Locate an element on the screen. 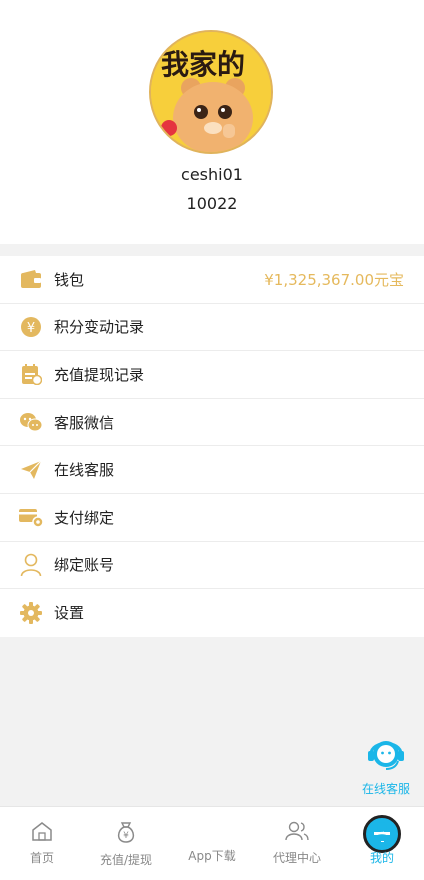 The image size is (424, 880). tab-label: App下载 is located at coordinates (212, 856).